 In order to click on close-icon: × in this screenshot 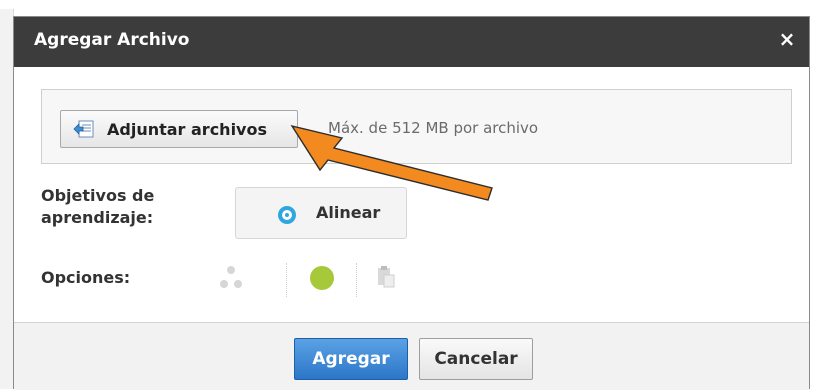, I will do `click(787, 39)`.